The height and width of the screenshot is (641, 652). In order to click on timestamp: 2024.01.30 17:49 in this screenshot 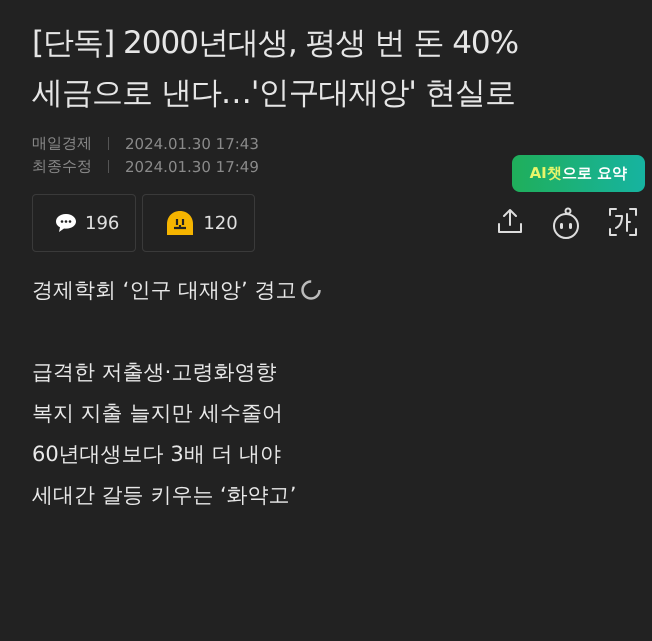, I will do `click(192, 167)`.